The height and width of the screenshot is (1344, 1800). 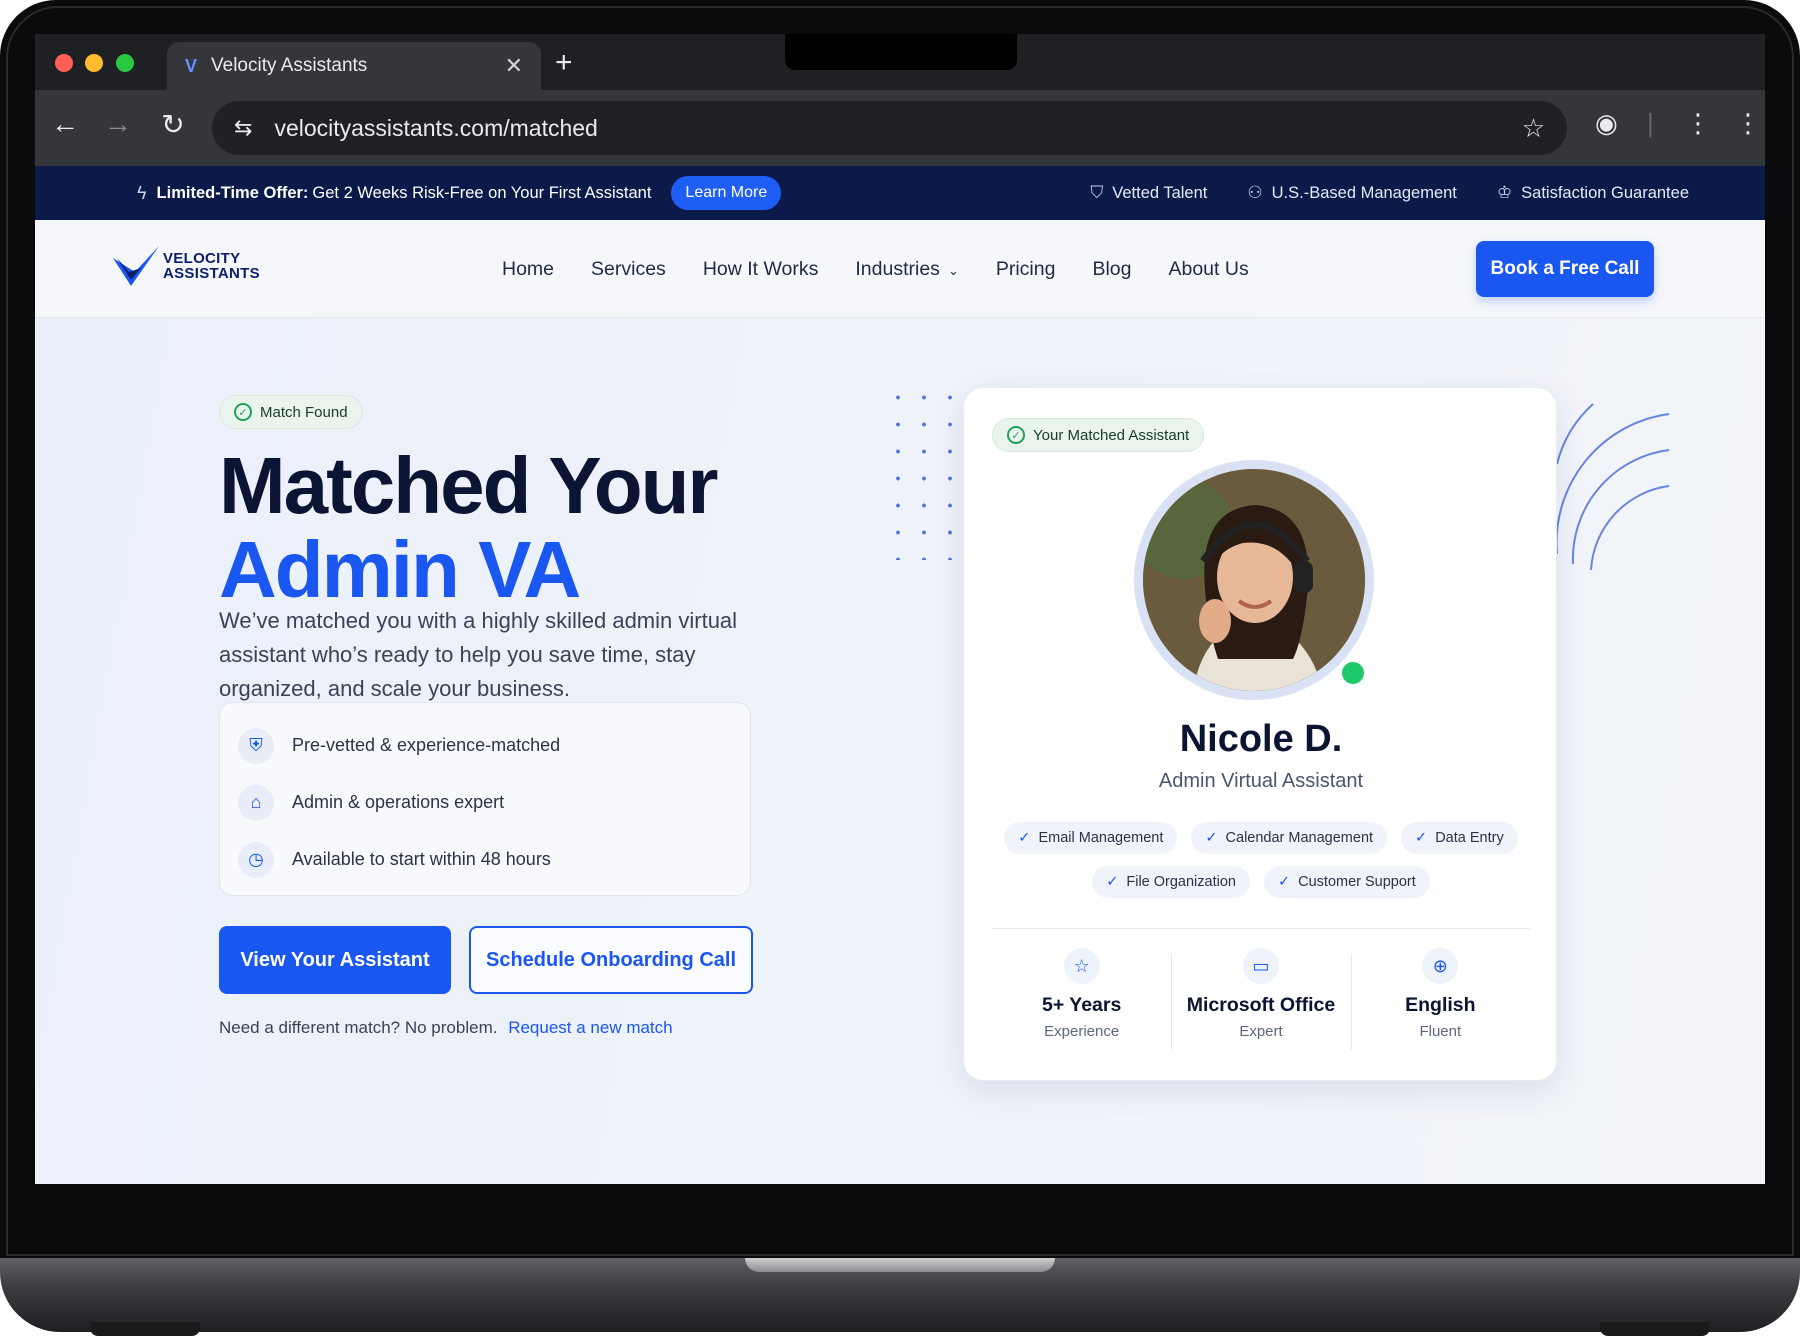 I want to click on skill-label: Data Entry, so click(x=1469, y=838).